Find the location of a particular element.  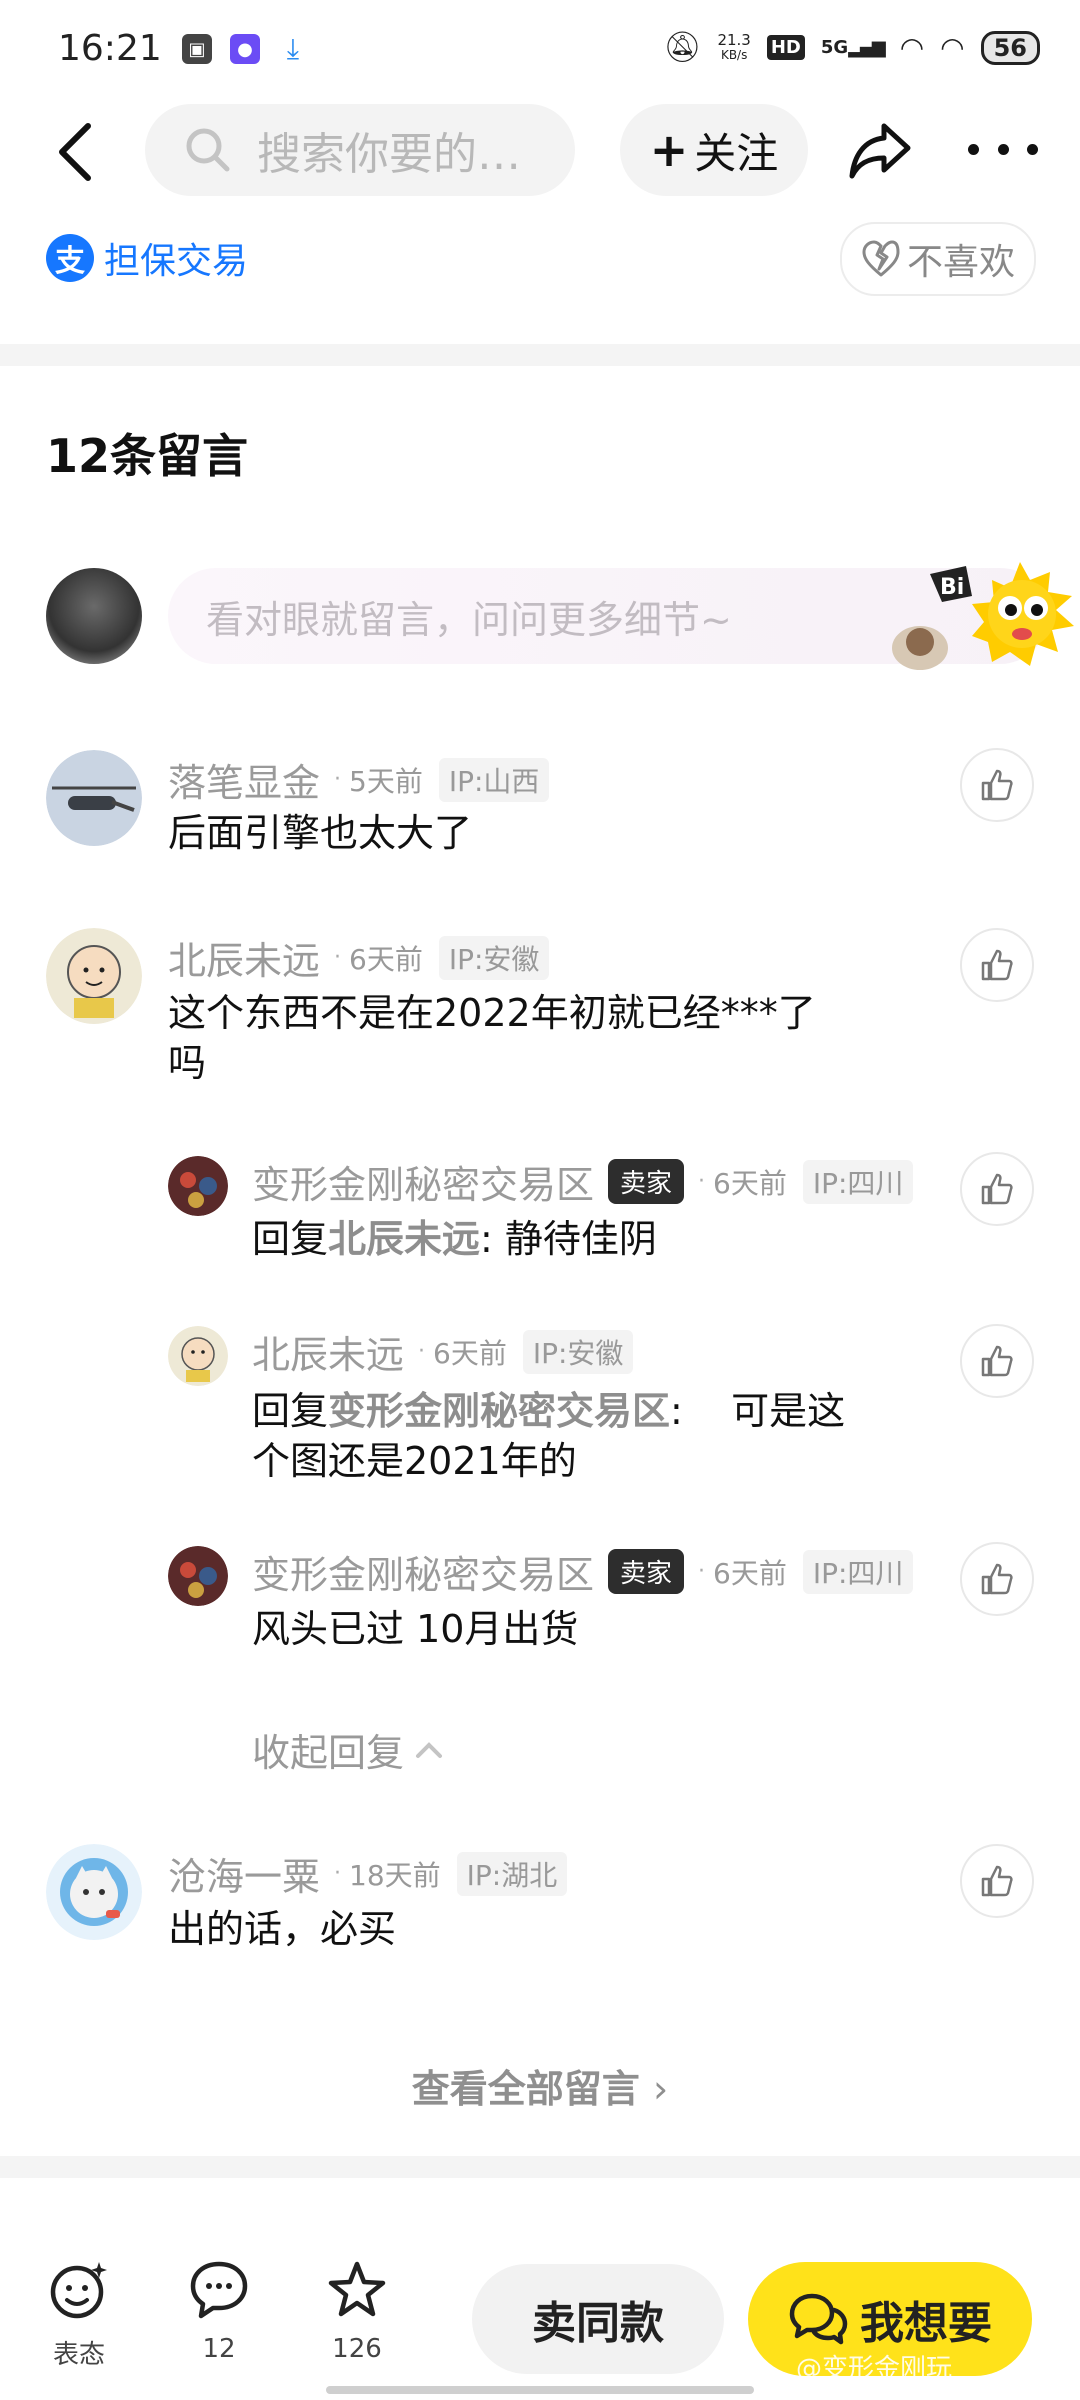

avatar-helicopter is located at coordinates (94, 798).